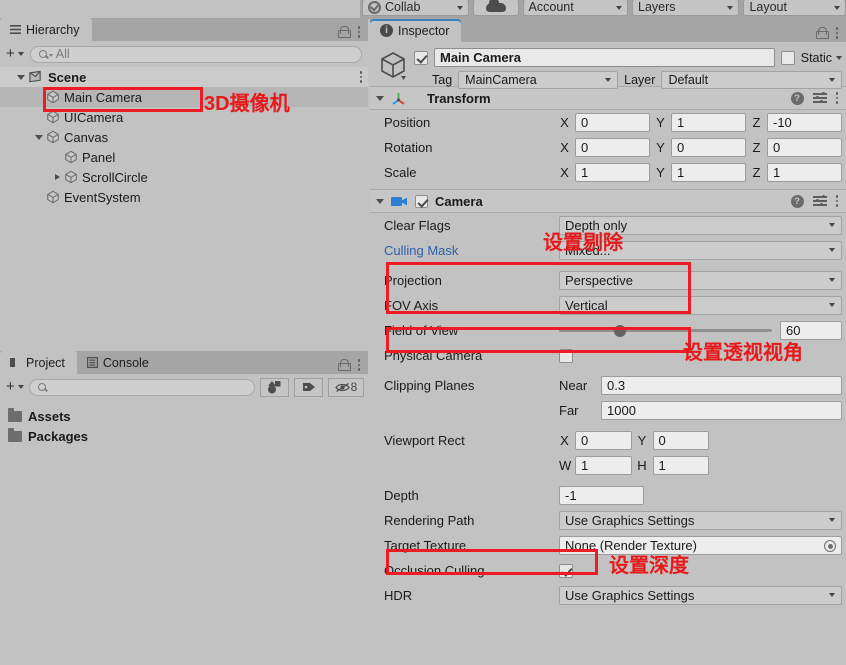  I want to click on collab-button: Collab, so click(416, 8).